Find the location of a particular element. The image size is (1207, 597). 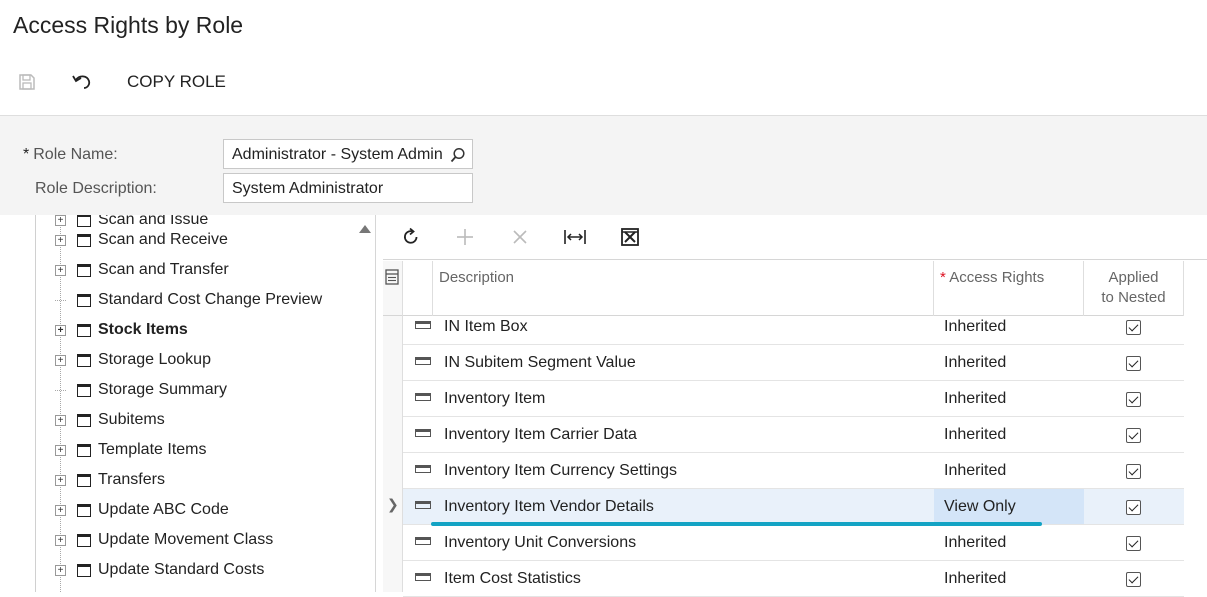

excel-icon is located at coordinates (630, 237).